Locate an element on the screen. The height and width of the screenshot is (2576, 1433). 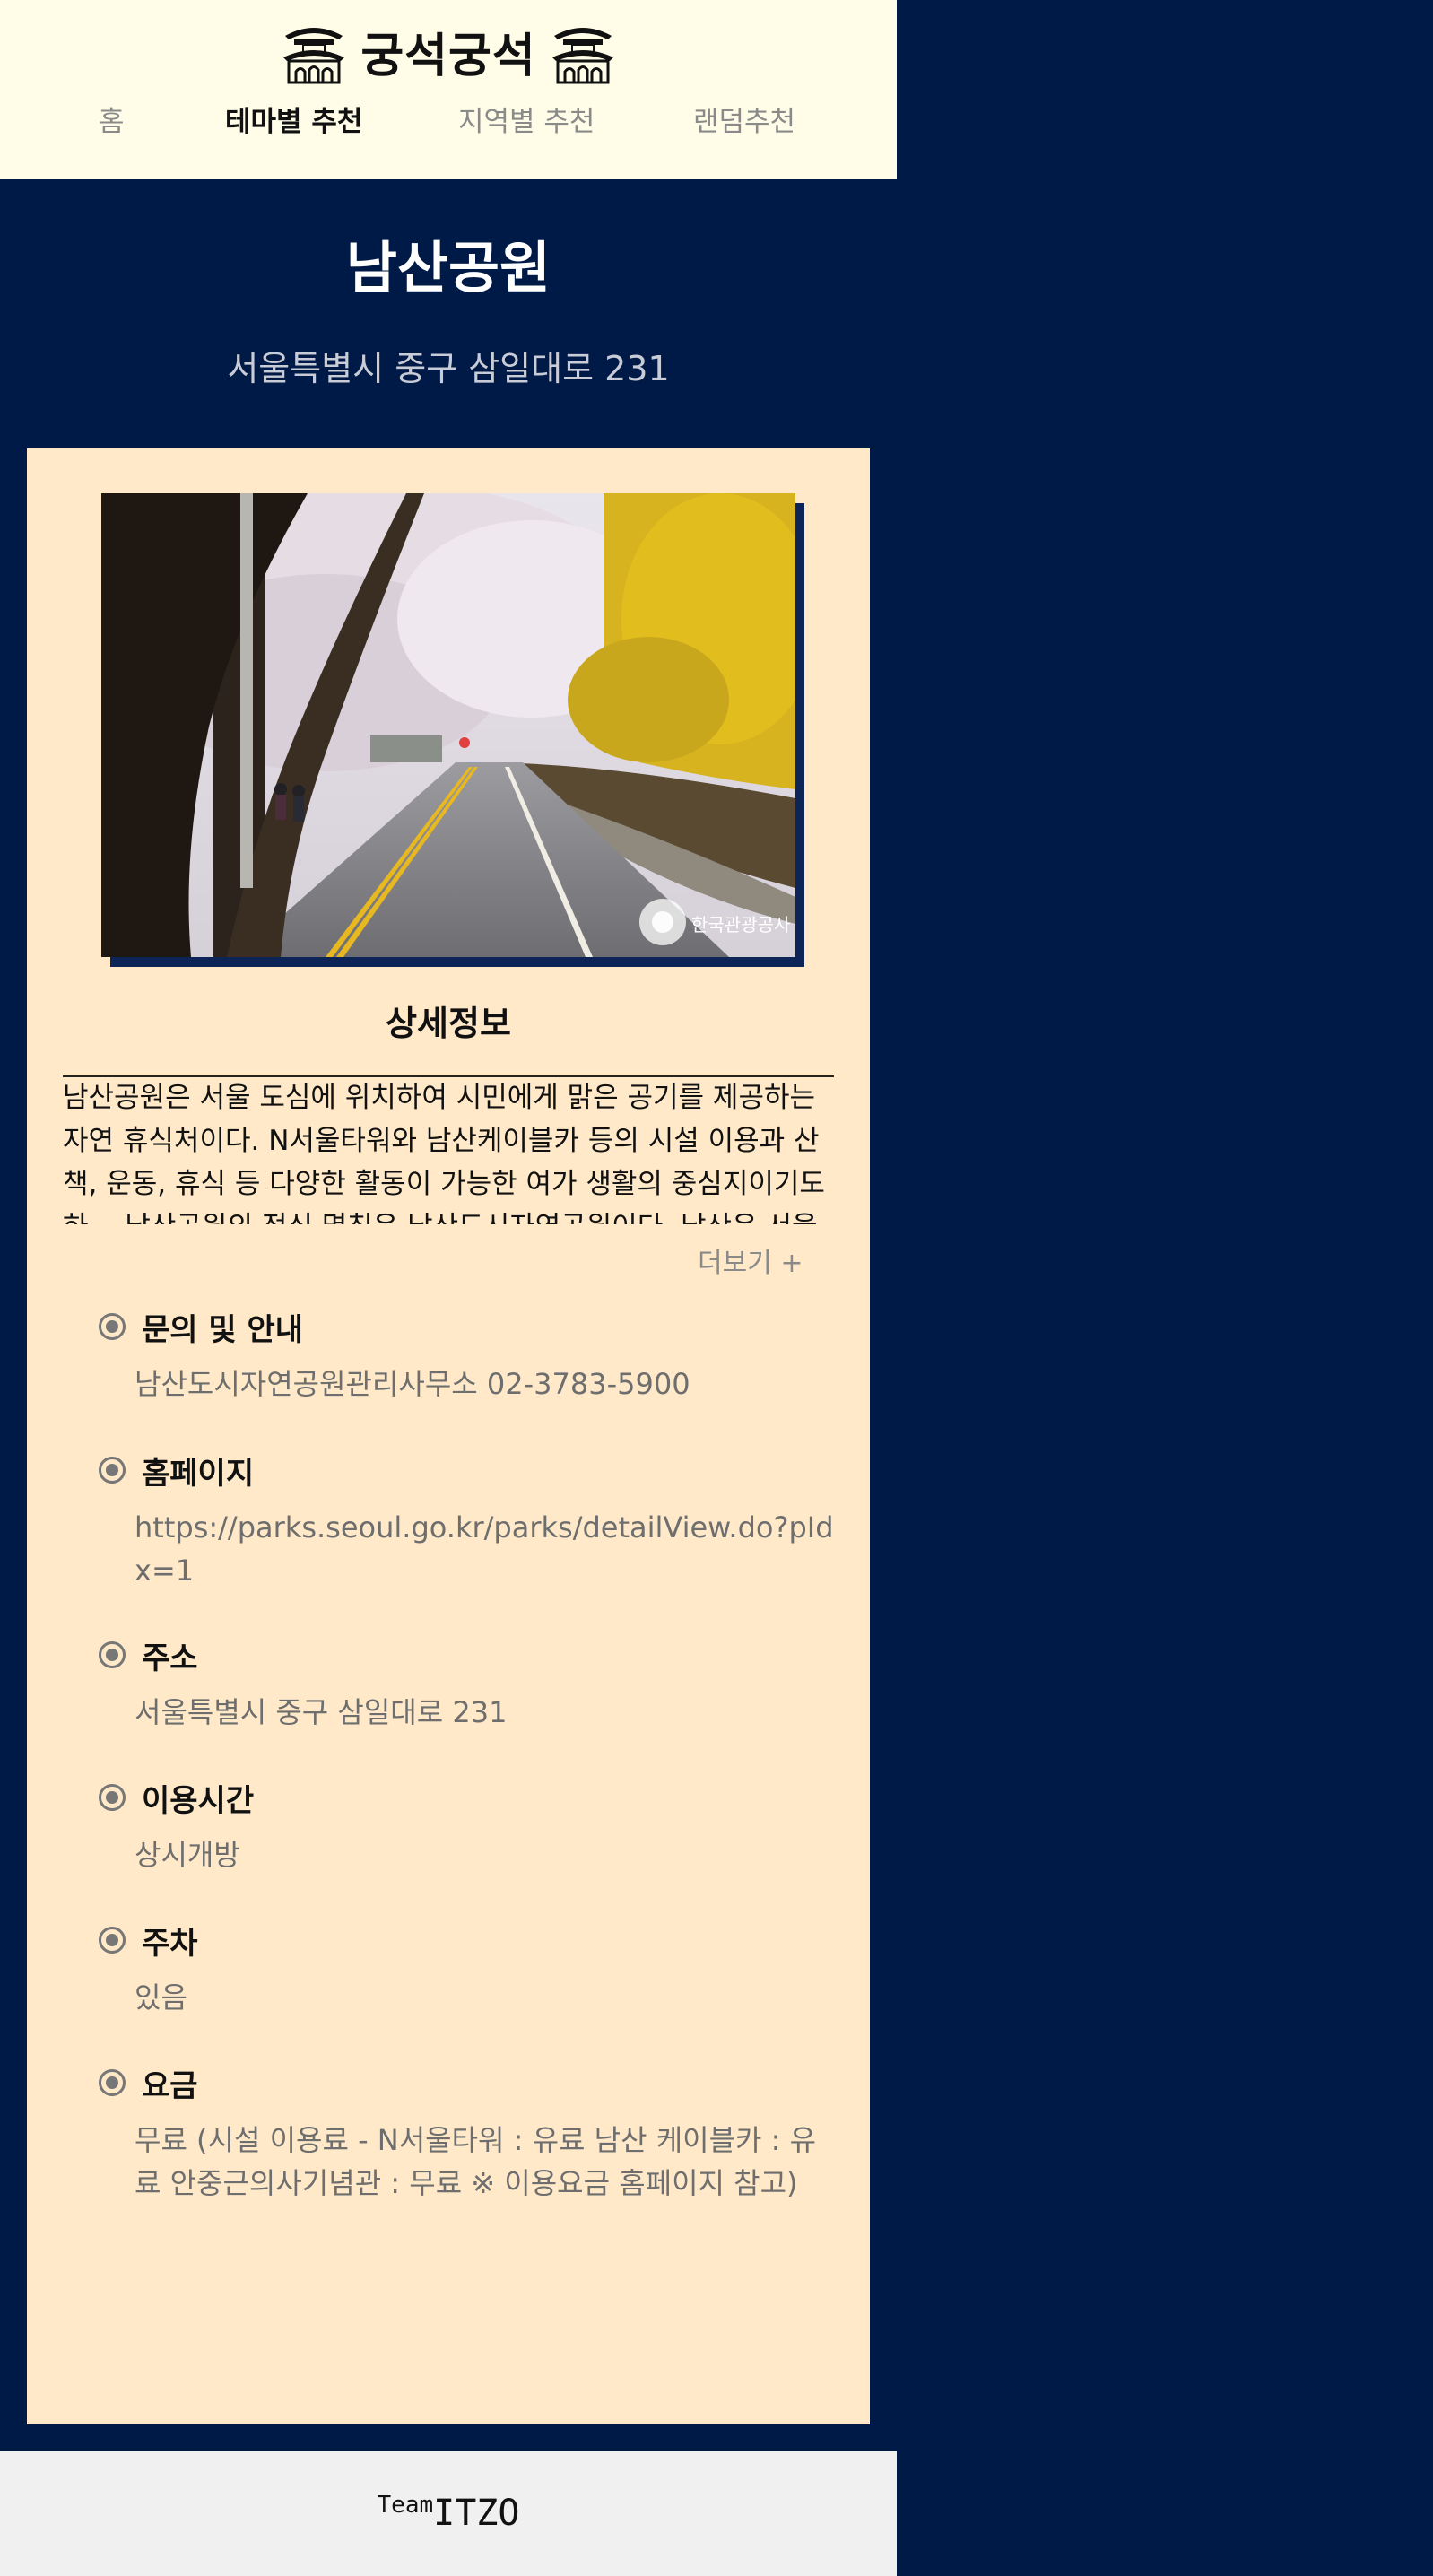
info-label: 홈페이지 is located at coordinates (198, 1473).